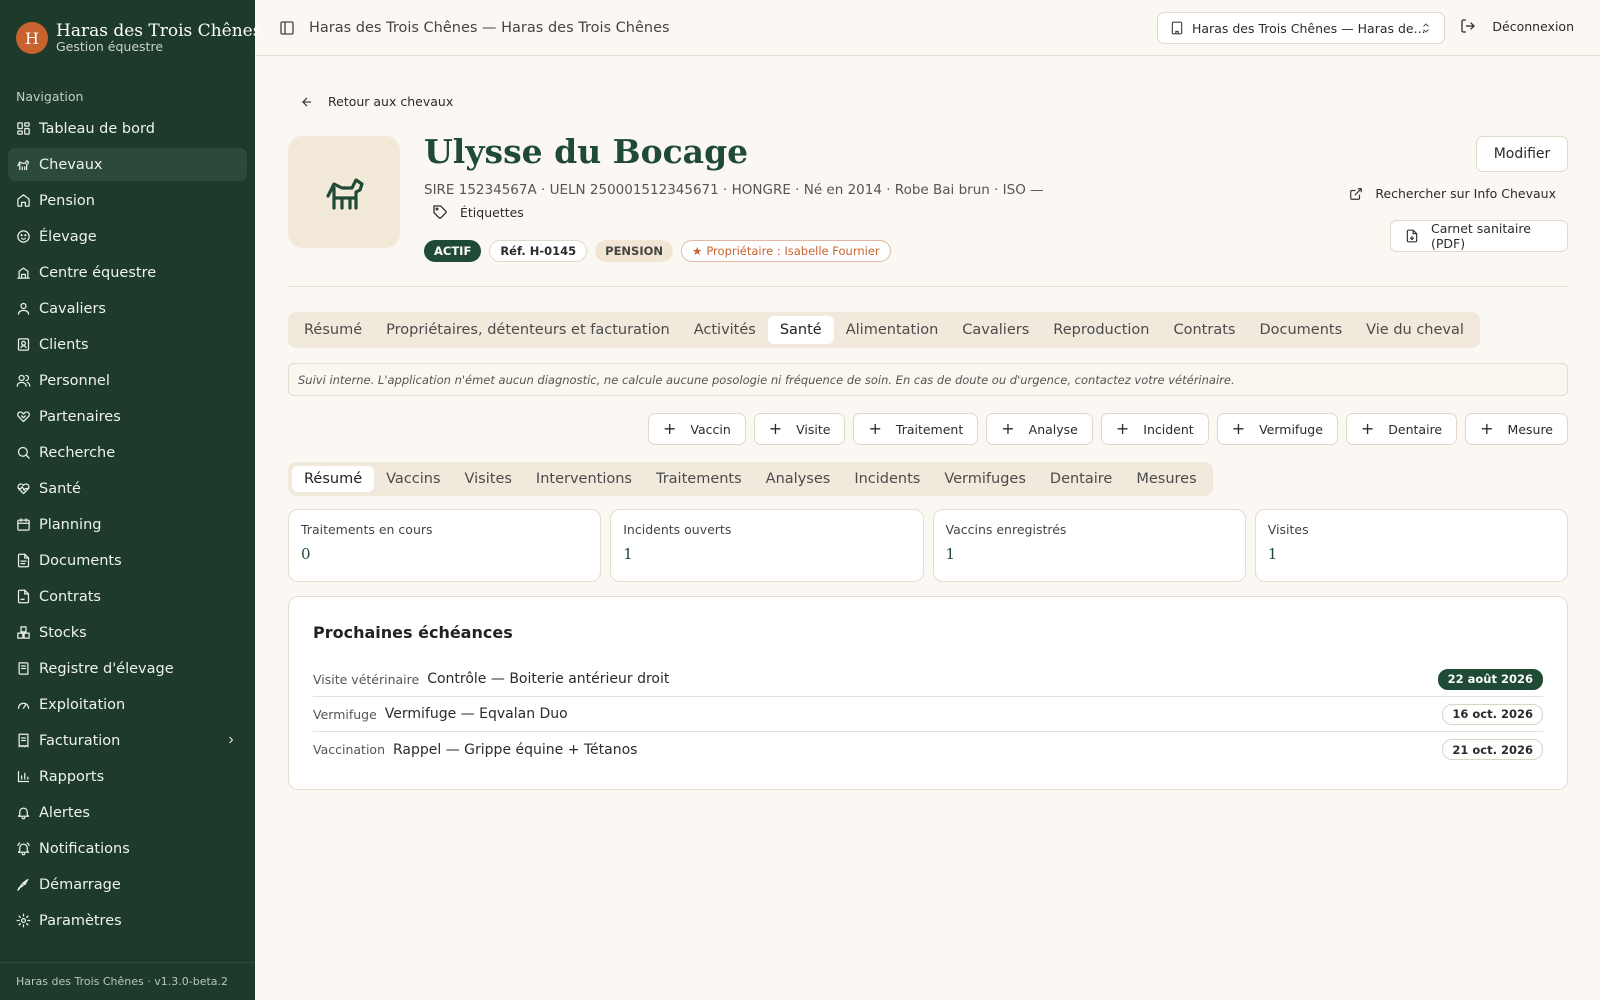 The image size is (1600, 1000). Describe the element at coordinates (127, 776) in the screenshot. I see `sidebar-item-18: Rapports` at that location.